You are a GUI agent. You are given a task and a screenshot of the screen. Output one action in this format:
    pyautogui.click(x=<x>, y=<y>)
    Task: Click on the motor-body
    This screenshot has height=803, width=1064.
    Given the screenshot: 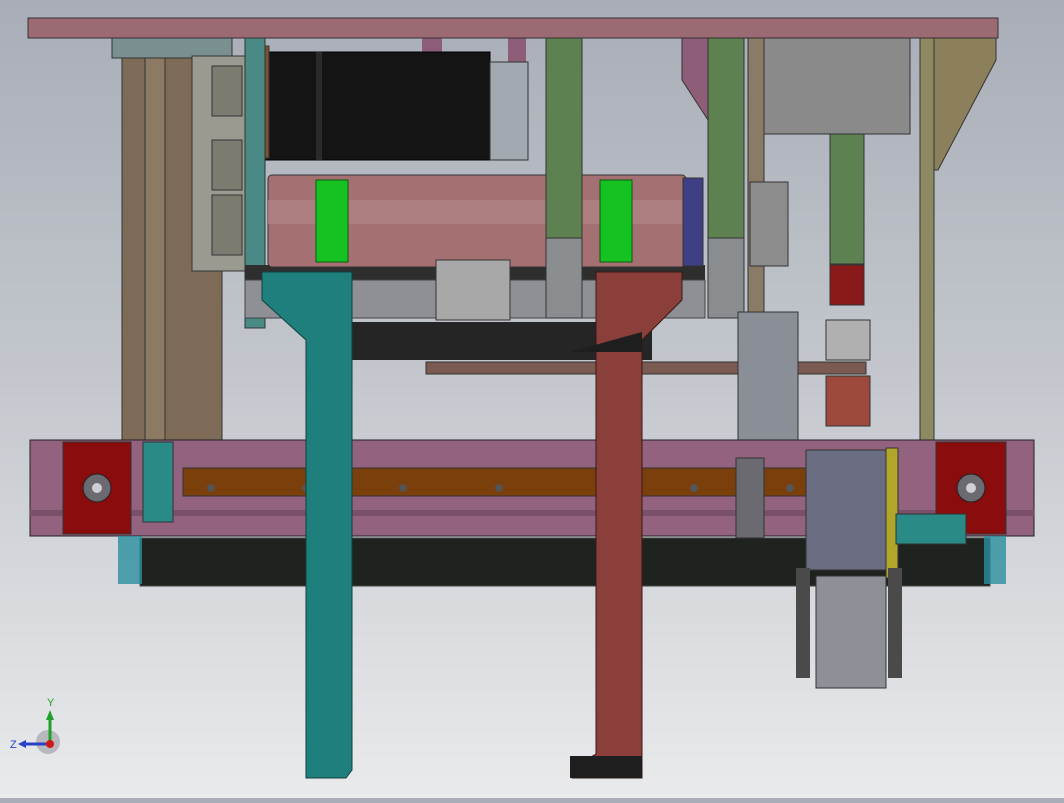 What is the action you would take?
    pyautogui.click(x=377, y=106)
    